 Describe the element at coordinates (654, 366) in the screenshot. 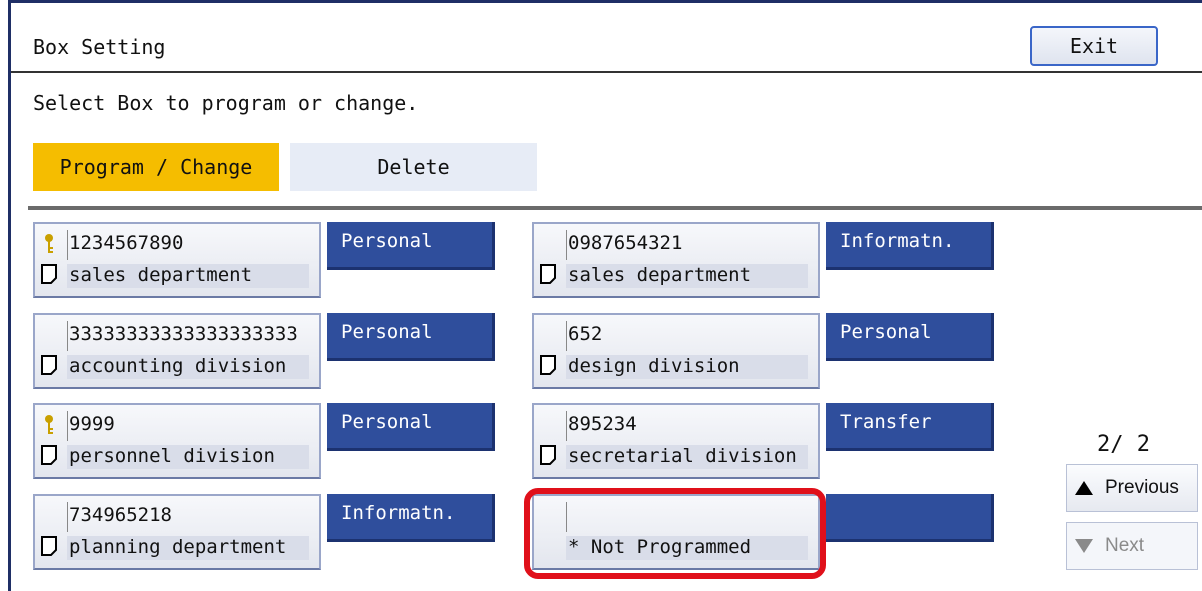

I see `box-name: design division` at that location.